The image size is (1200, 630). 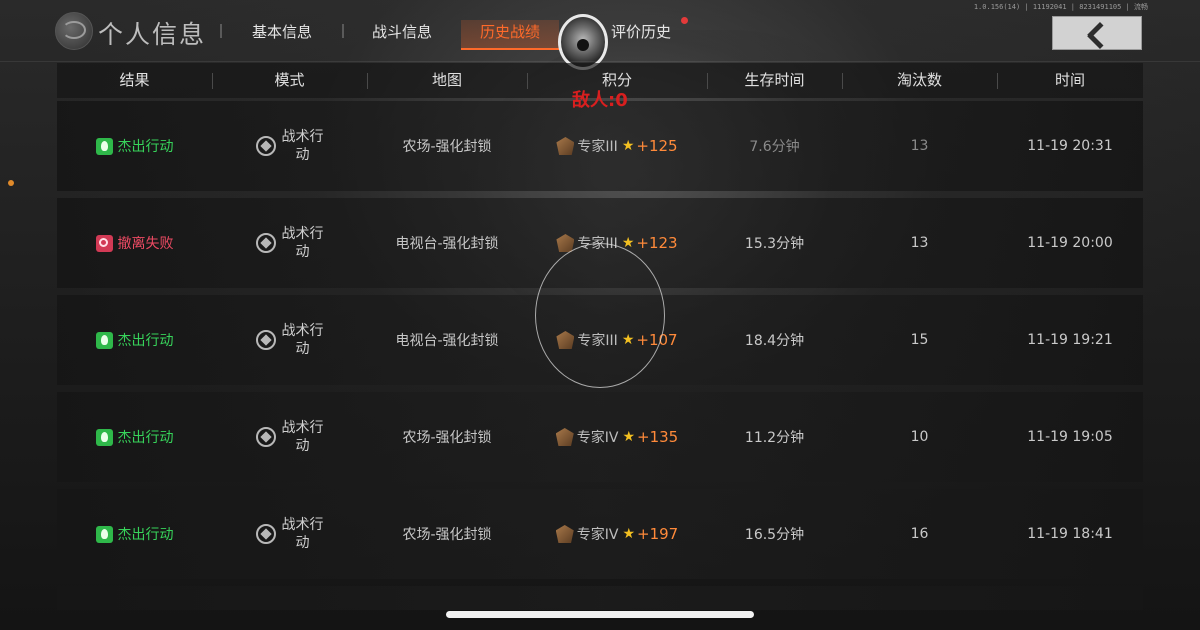 I want to click on time-text: 11-19 18:41, so click(x=1070, y=534).